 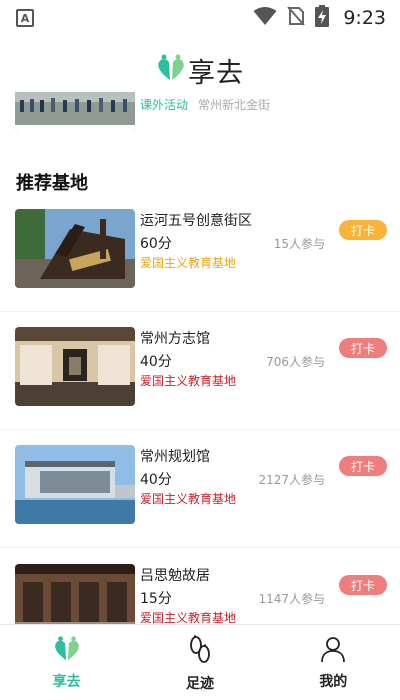 I want to click on participant-count: 706人参与, so click(x=295, y=362).